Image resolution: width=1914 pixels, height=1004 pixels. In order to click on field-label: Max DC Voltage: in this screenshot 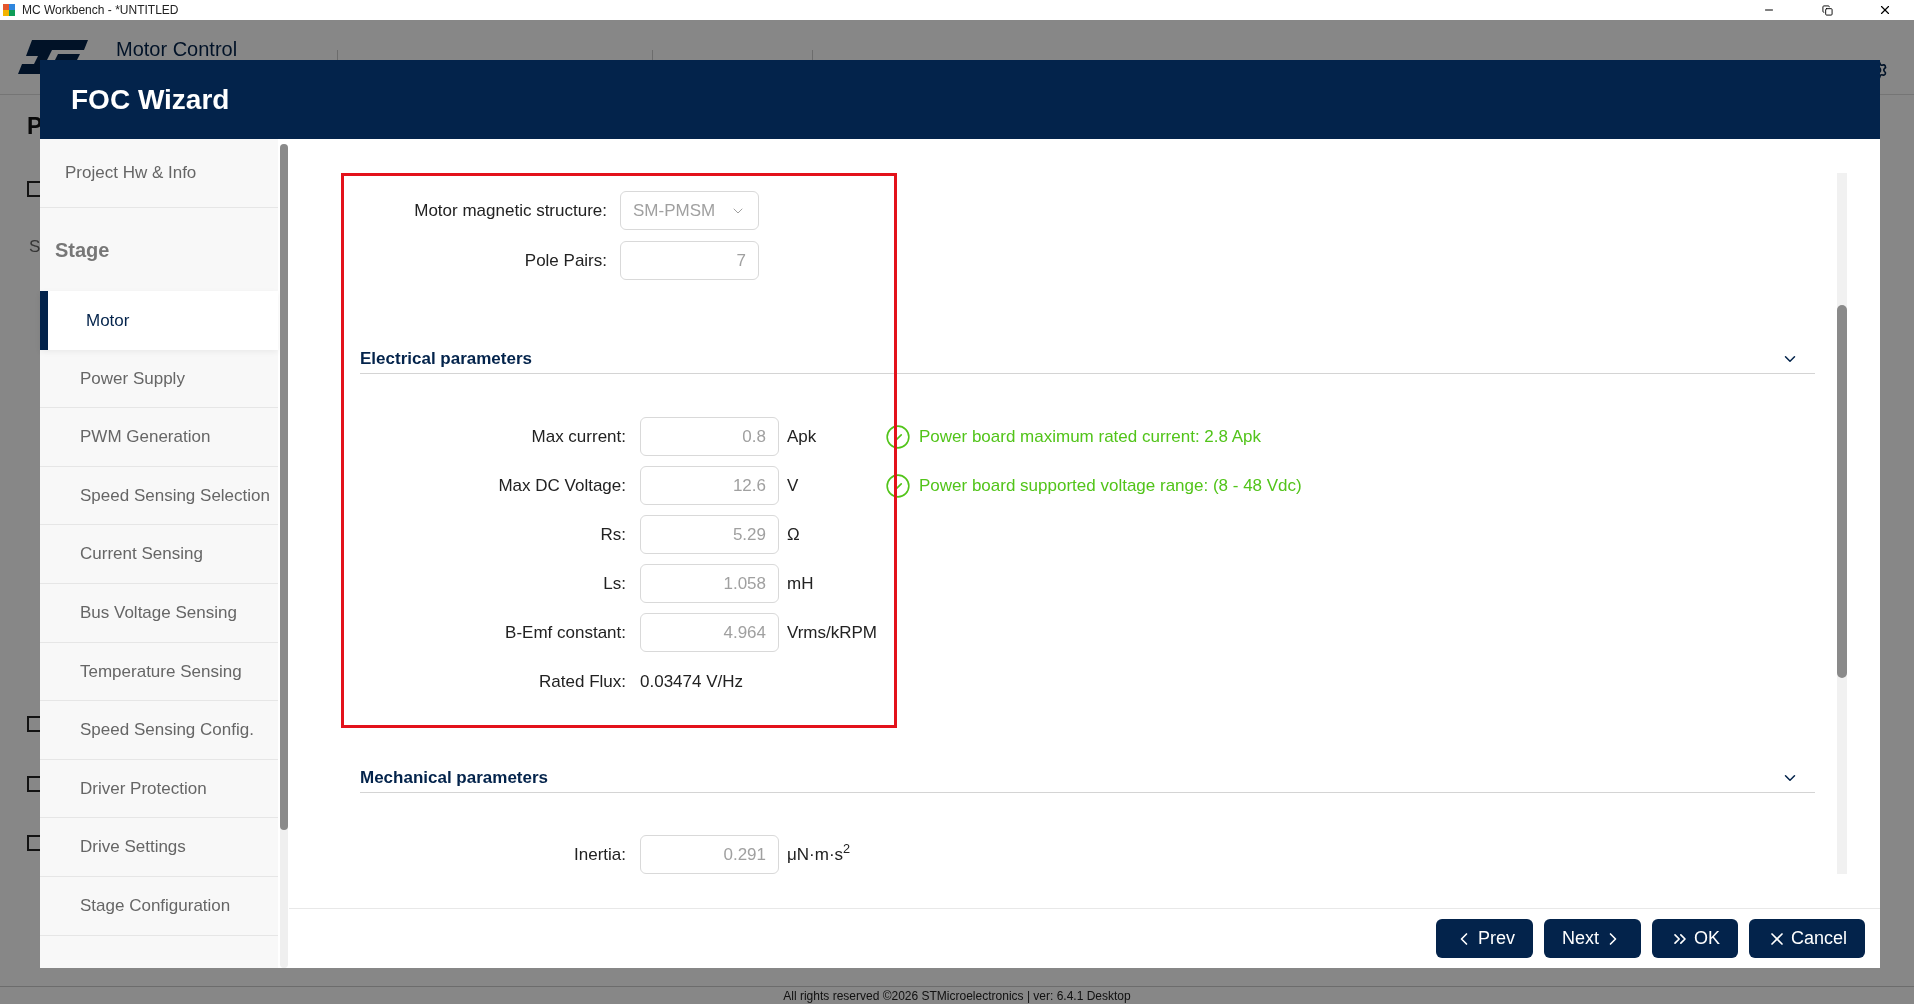, I will do `click(561, 485)`.